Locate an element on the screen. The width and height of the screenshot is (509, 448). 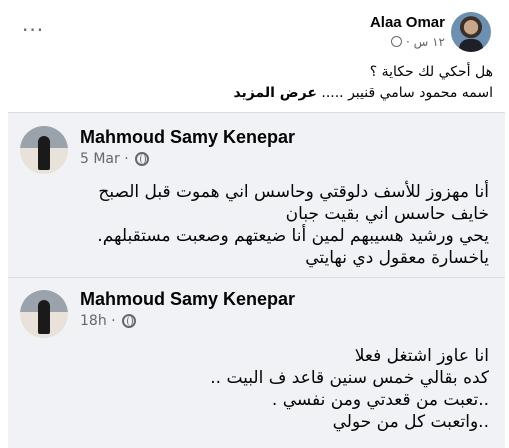
post-author-name: Alaa Omar is located at coordinates (407, 22).